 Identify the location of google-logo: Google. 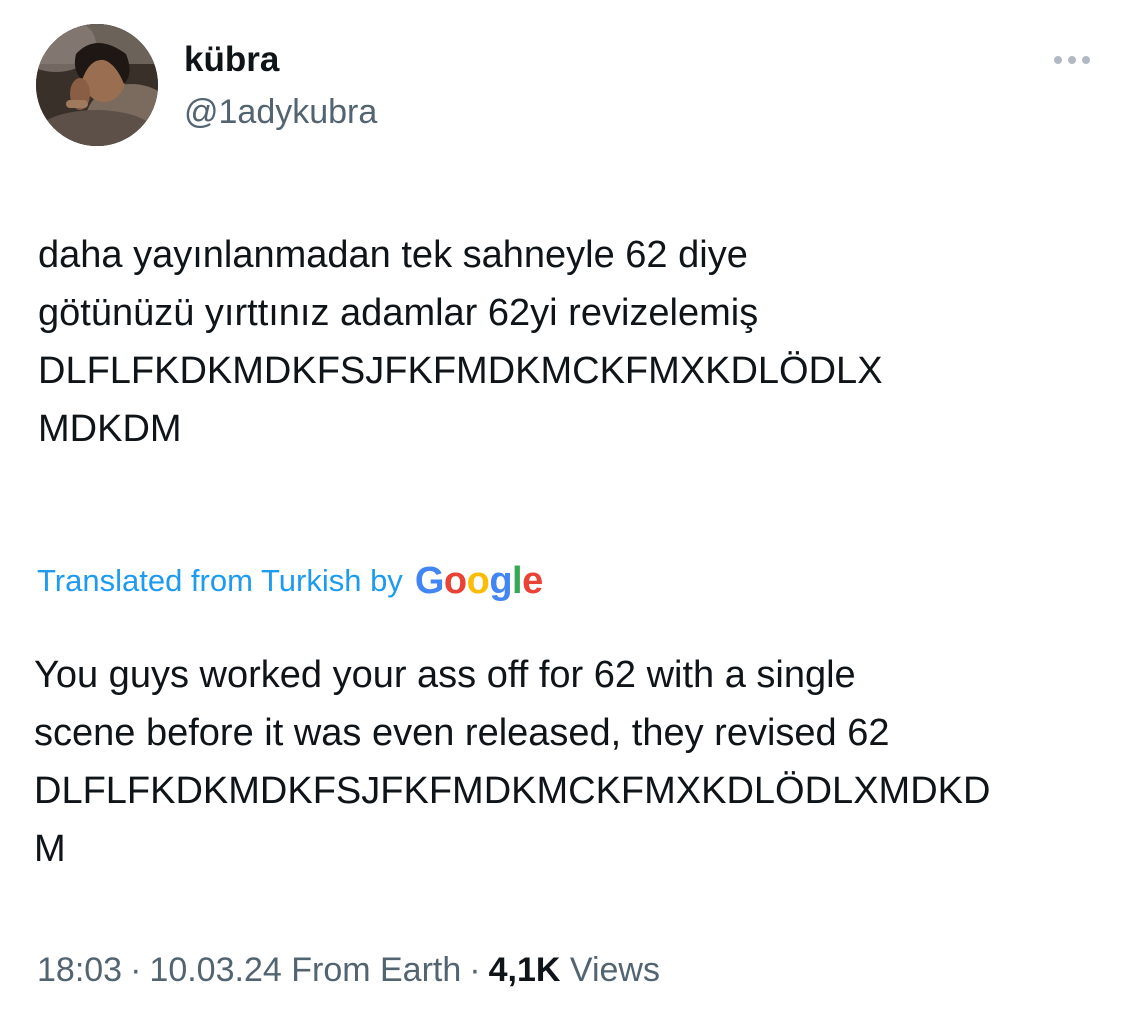
(478, 581).